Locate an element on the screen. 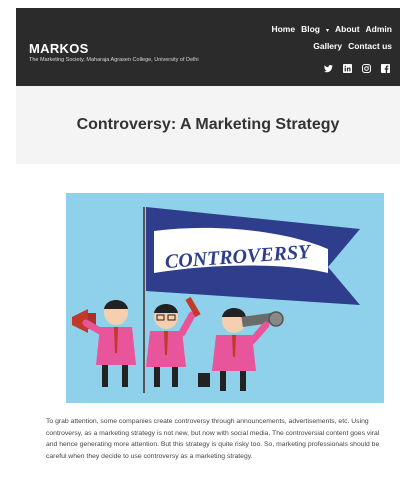  facebook-icon is located at coordinates (385, 68).